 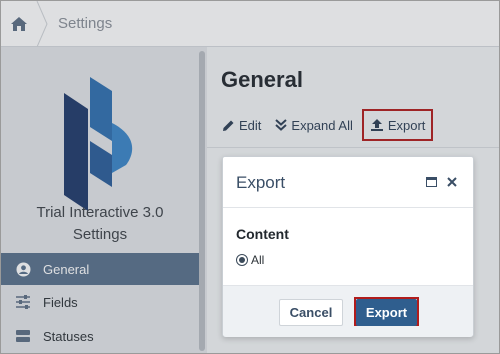 What do you see at coordinates (202, 201) in the screenshot?
I see `sidebar-scrollbar` at bounding box center [202, 201].